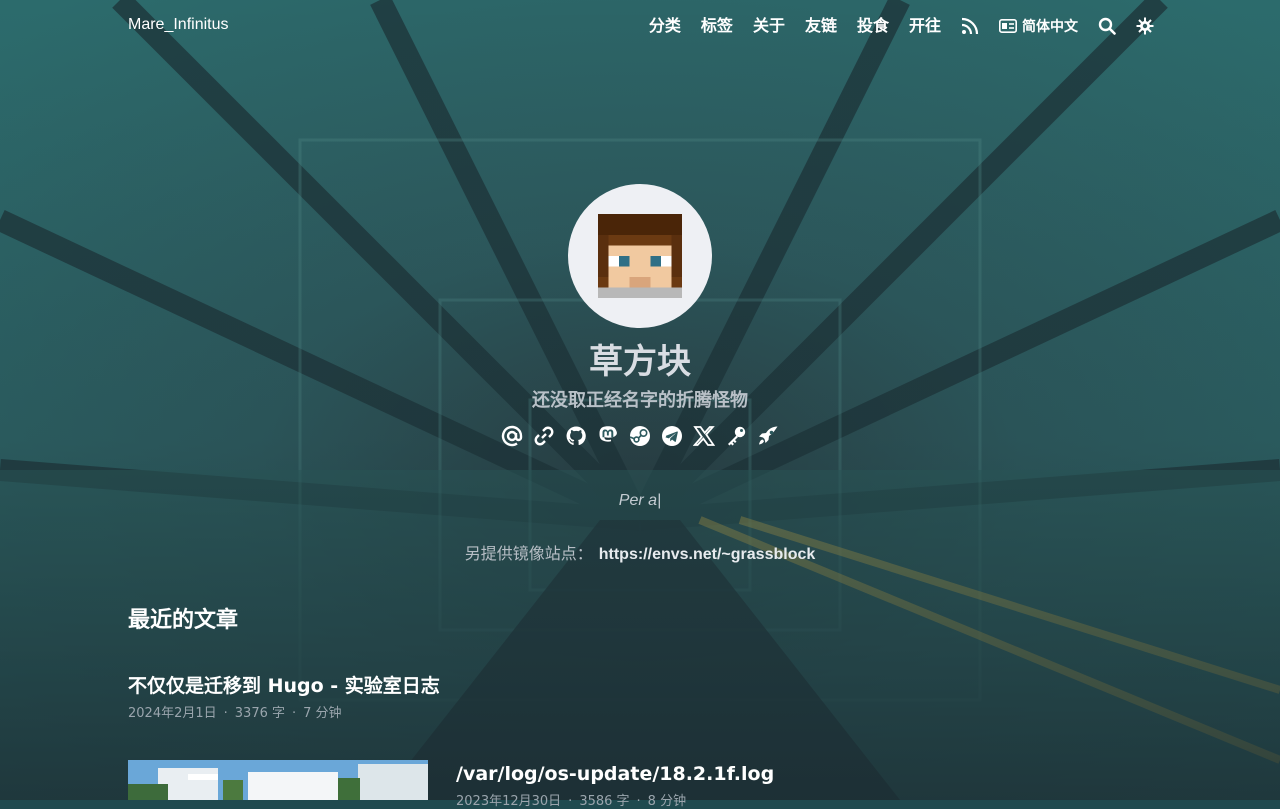  What do you see at coordinates (640, 362) in the screenshot?
I see `profile-name: 草方块` at bounding box center [640, 362].